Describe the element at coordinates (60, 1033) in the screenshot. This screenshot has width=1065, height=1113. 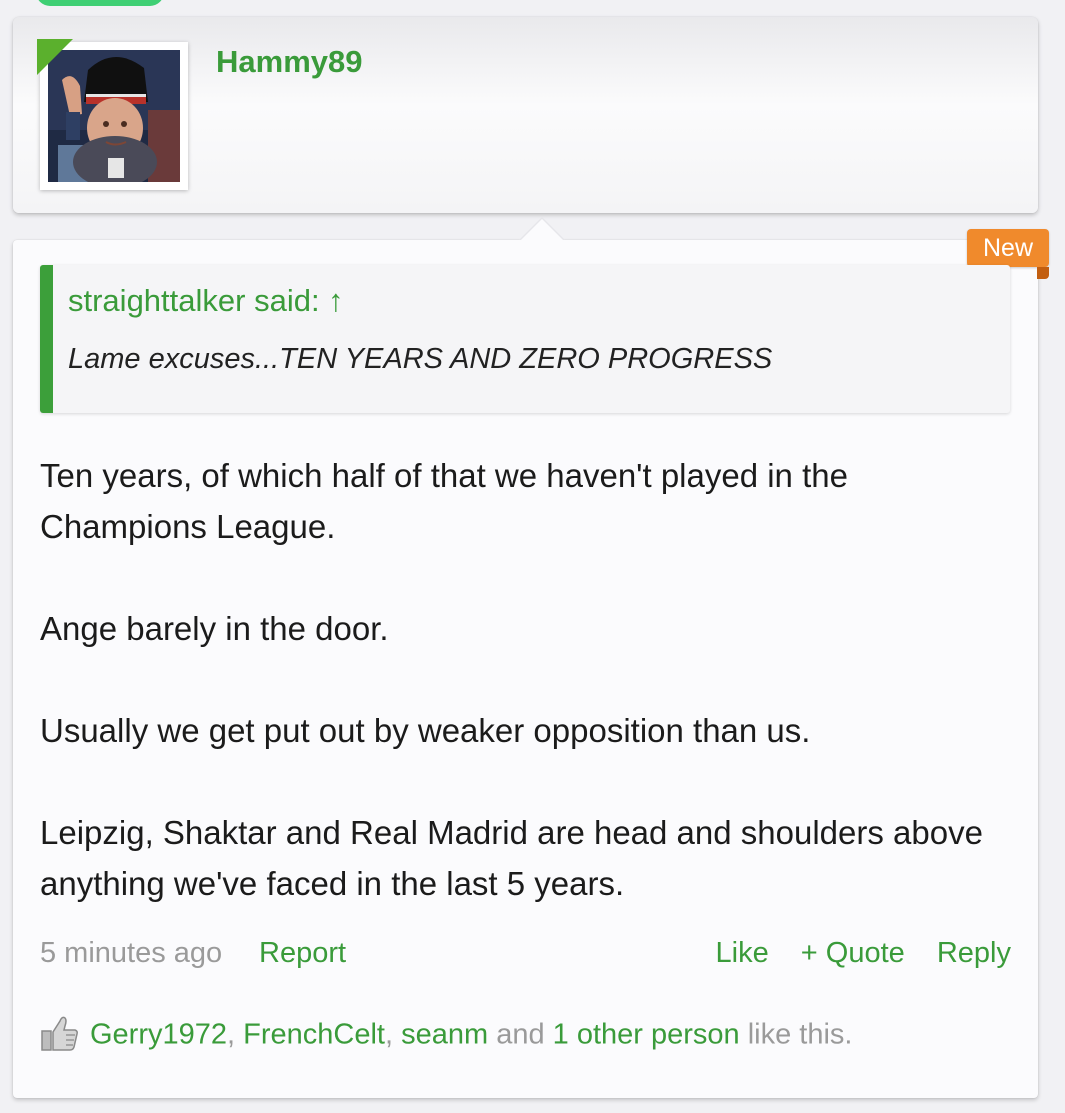
I see `thumbs-up-icon` at that location.